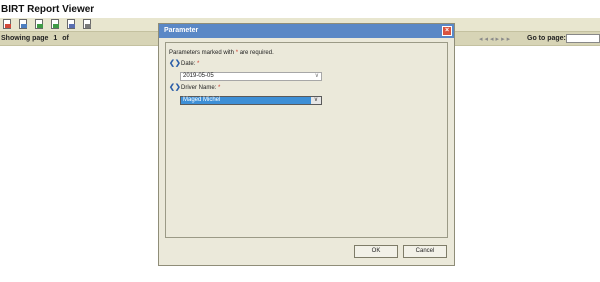 Image resolution: width=600 pixels, height=282 pixels. Describe the element at coordinates (583, 38) in the screenshot. I see `go-to-page-input` at that location.